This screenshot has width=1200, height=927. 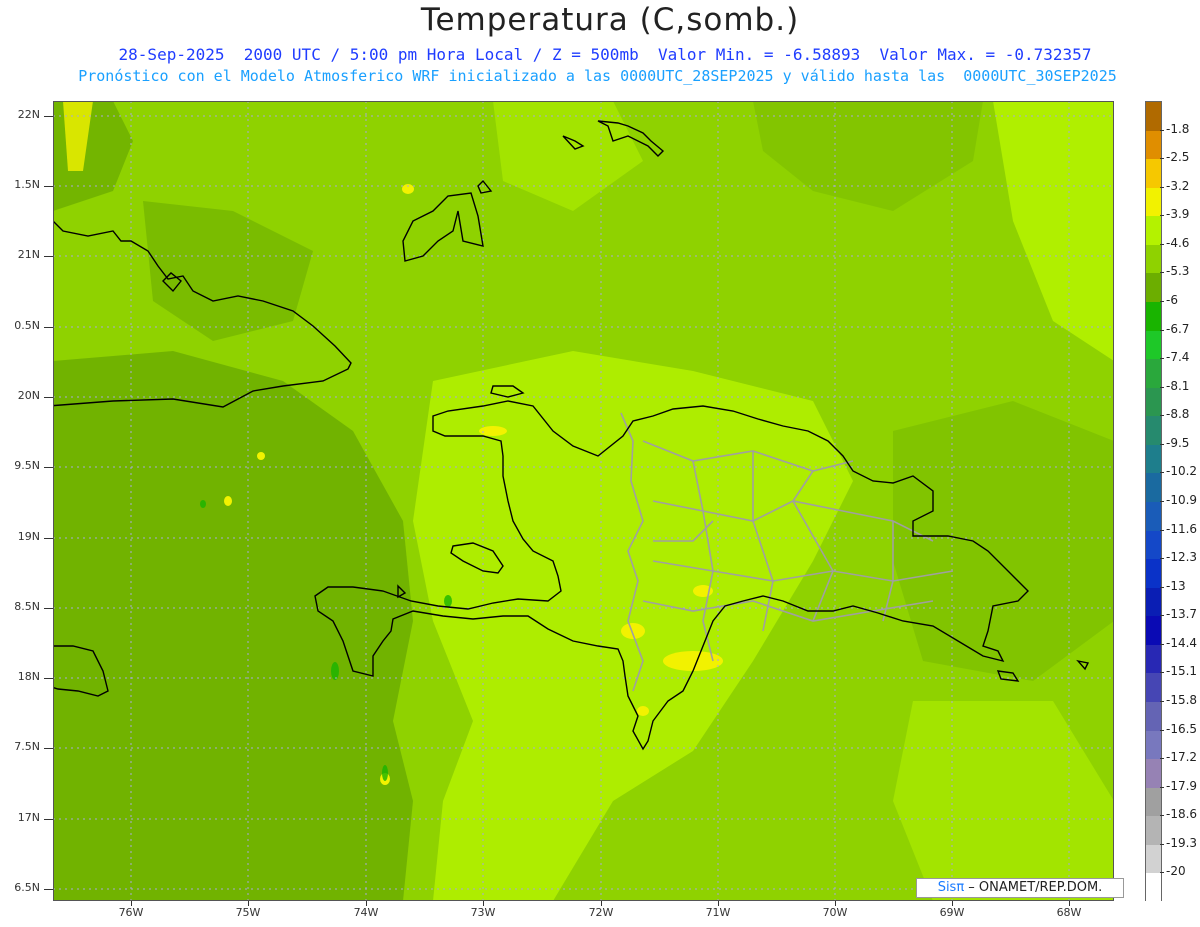 I want to click on colorbar-label: -16.5, so click(x=1182, y=728).